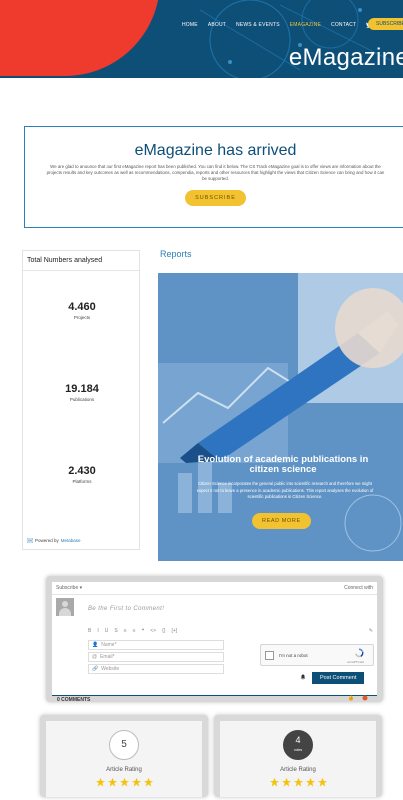 The image size is (403, 800). Describe the element at coordinates (110, 669) in the screenshot. I see `website-placeholder: Website` at that location.